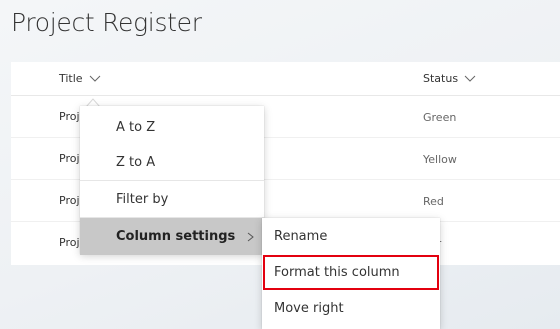  Describe the element at coordinates (440, 117) in the screenshot. I see `cell-status: Green` at that location.